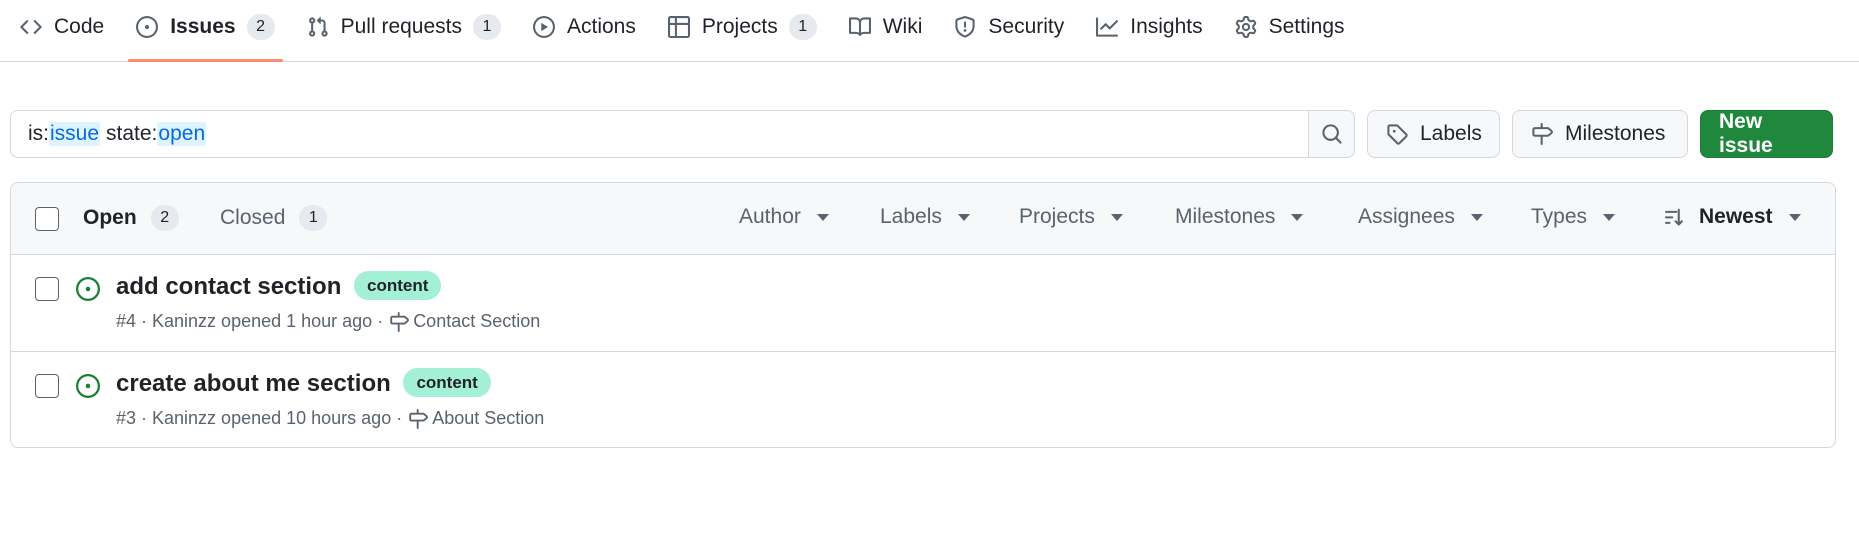  I want to click on tab-actions: Actions, so click(584, 27).